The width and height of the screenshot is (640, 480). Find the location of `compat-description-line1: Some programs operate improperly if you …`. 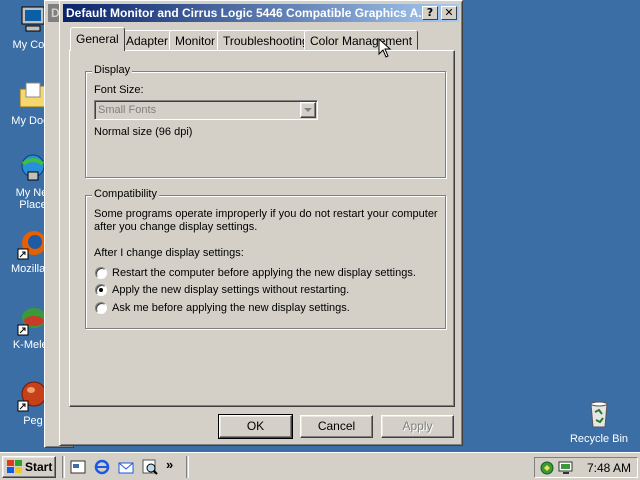

compat-description-line1: Some programs operate improperly if you … is located at coordinates (266, 214).